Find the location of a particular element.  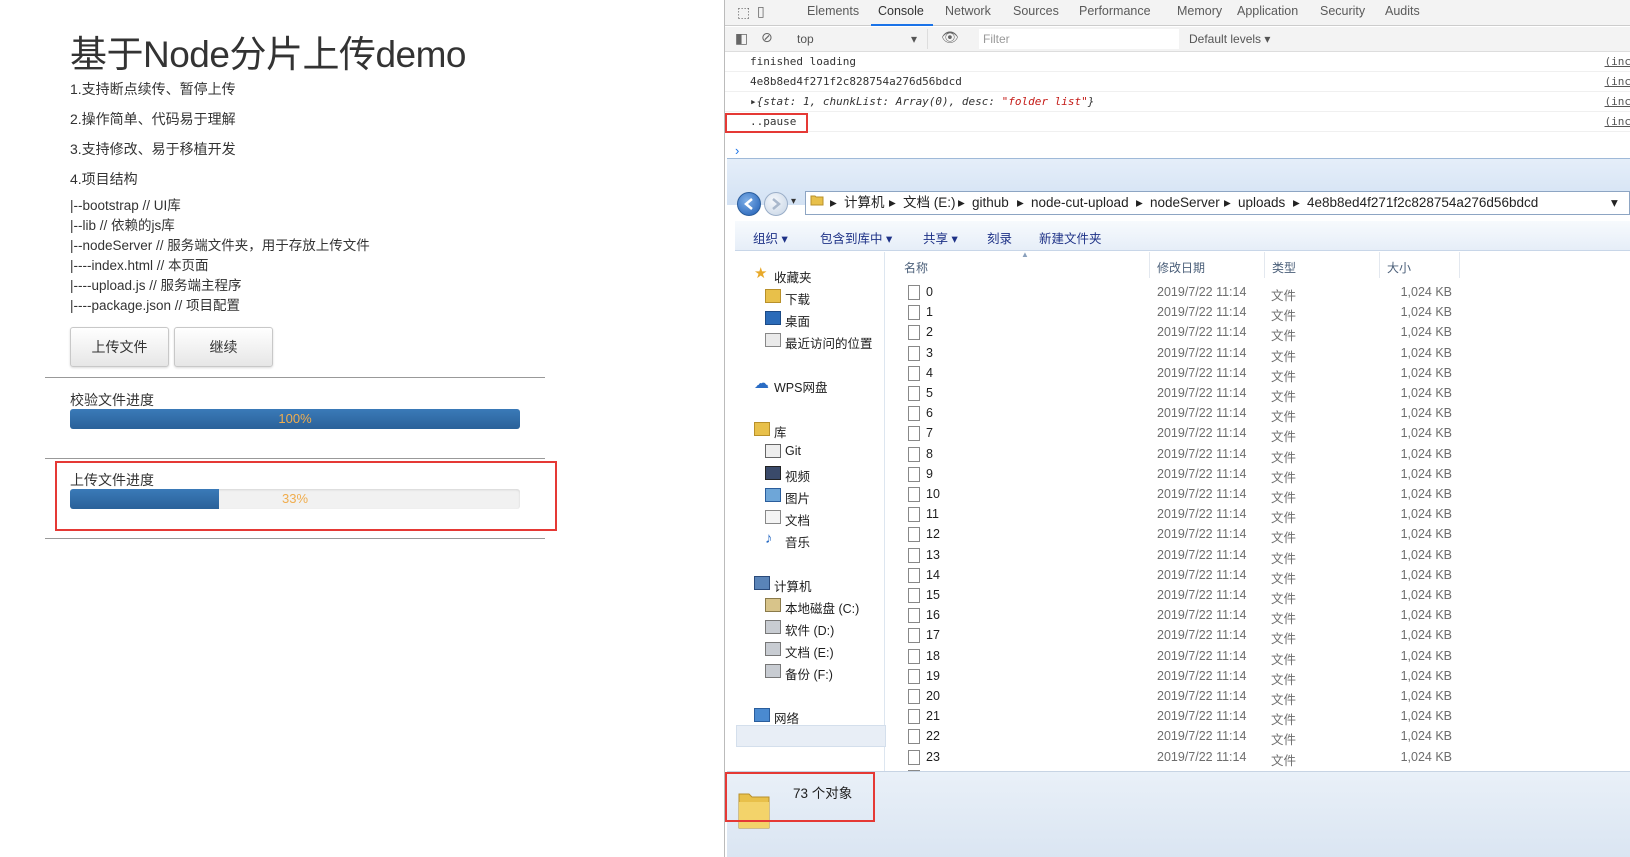

nav-computer: 计算机 is located at coordinates (793, 585).